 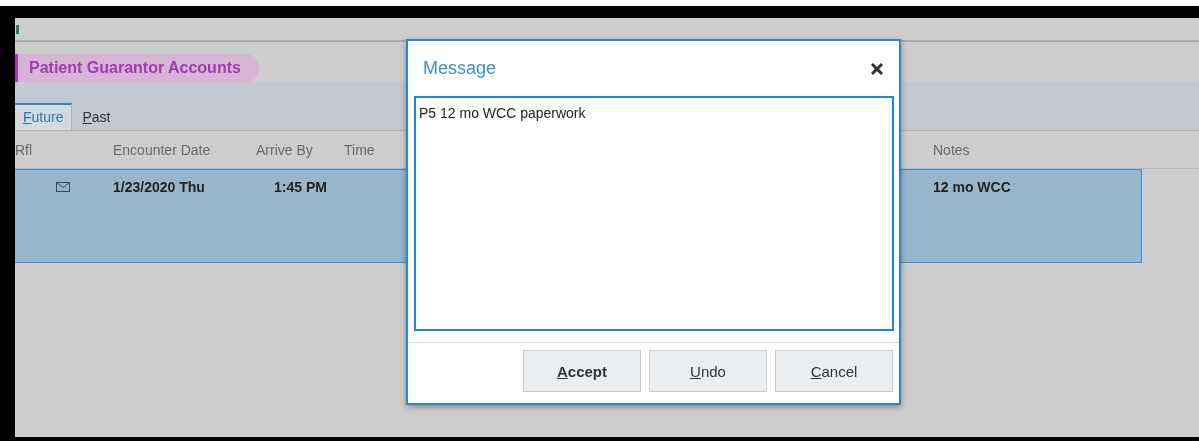 I want to click on table-cell: 1/23/2020 Thu, so click(x=159, y=187).